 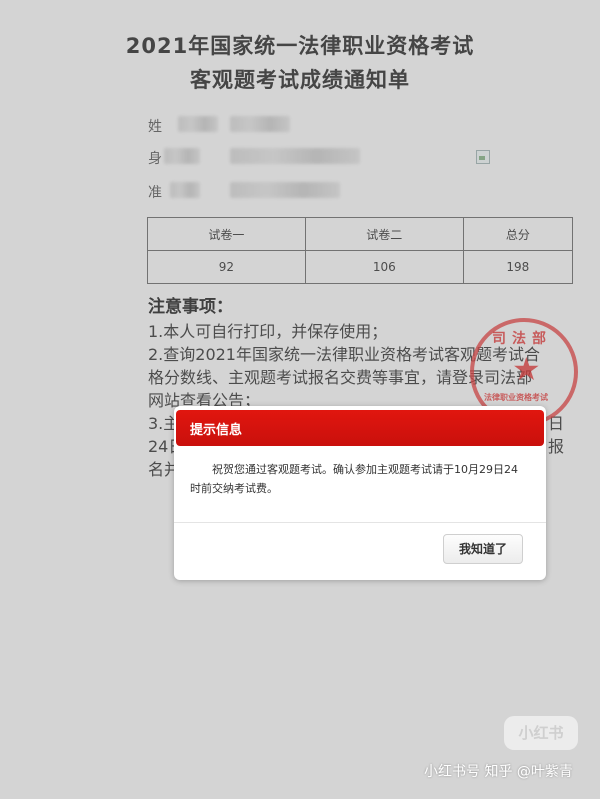 What do you see at coordinates (216, 430) in the screenshot?
I see `dialog-title: 提示信息` at bounding box center [216, 430].